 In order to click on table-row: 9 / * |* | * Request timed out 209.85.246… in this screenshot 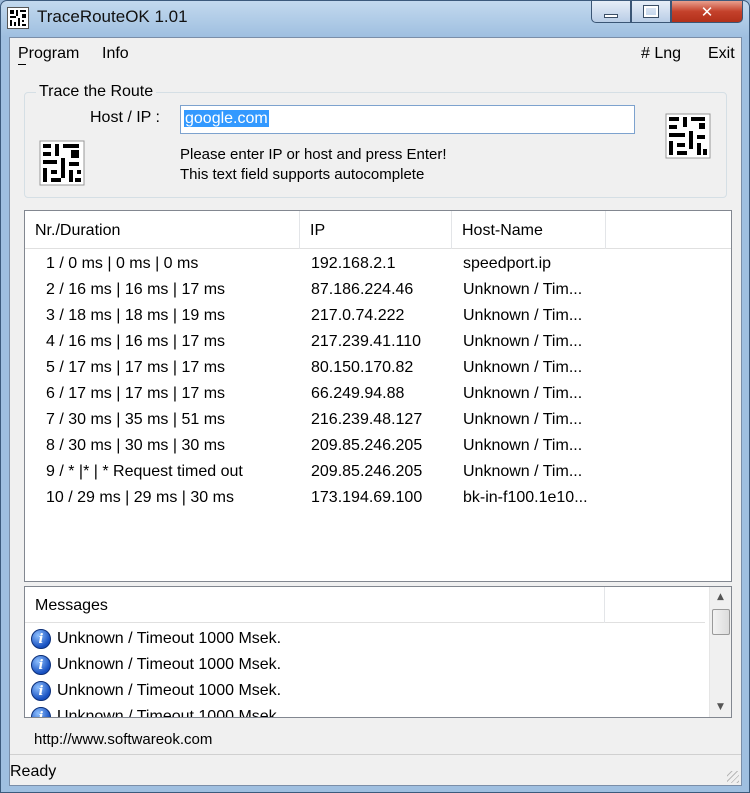, I will do `click(378, 472)`.